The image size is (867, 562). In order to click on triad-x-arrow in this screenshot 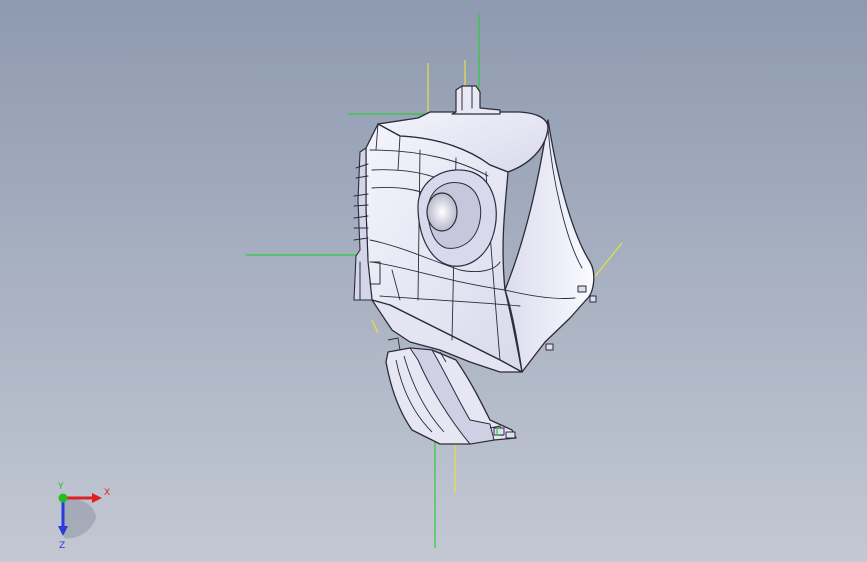, I will do `click(97, 498)`.